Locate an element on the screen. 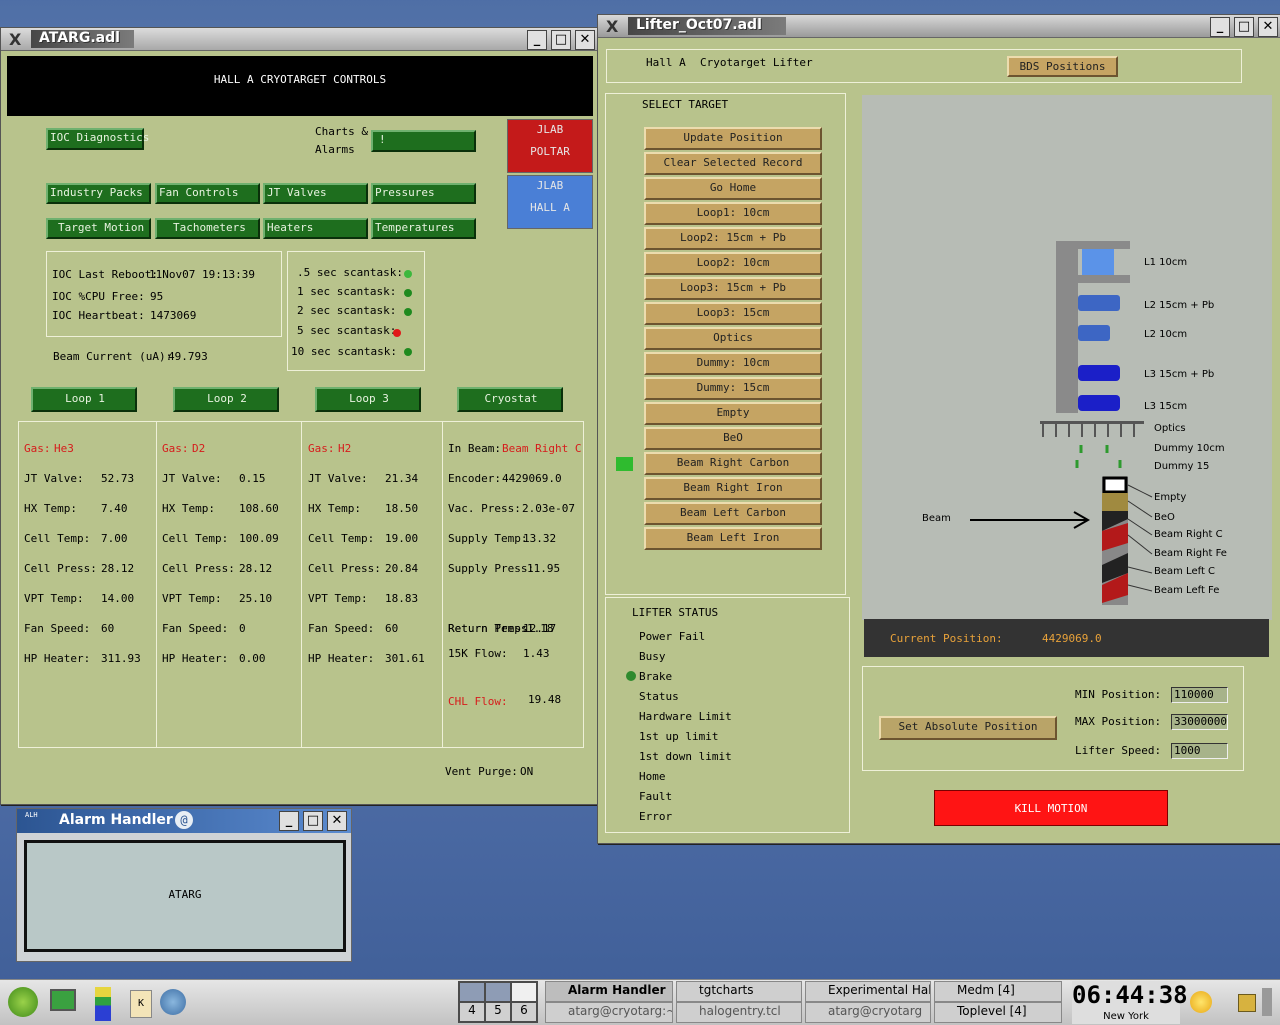  chl-flow-value: 19.48 is located at coordinates (545, 699).